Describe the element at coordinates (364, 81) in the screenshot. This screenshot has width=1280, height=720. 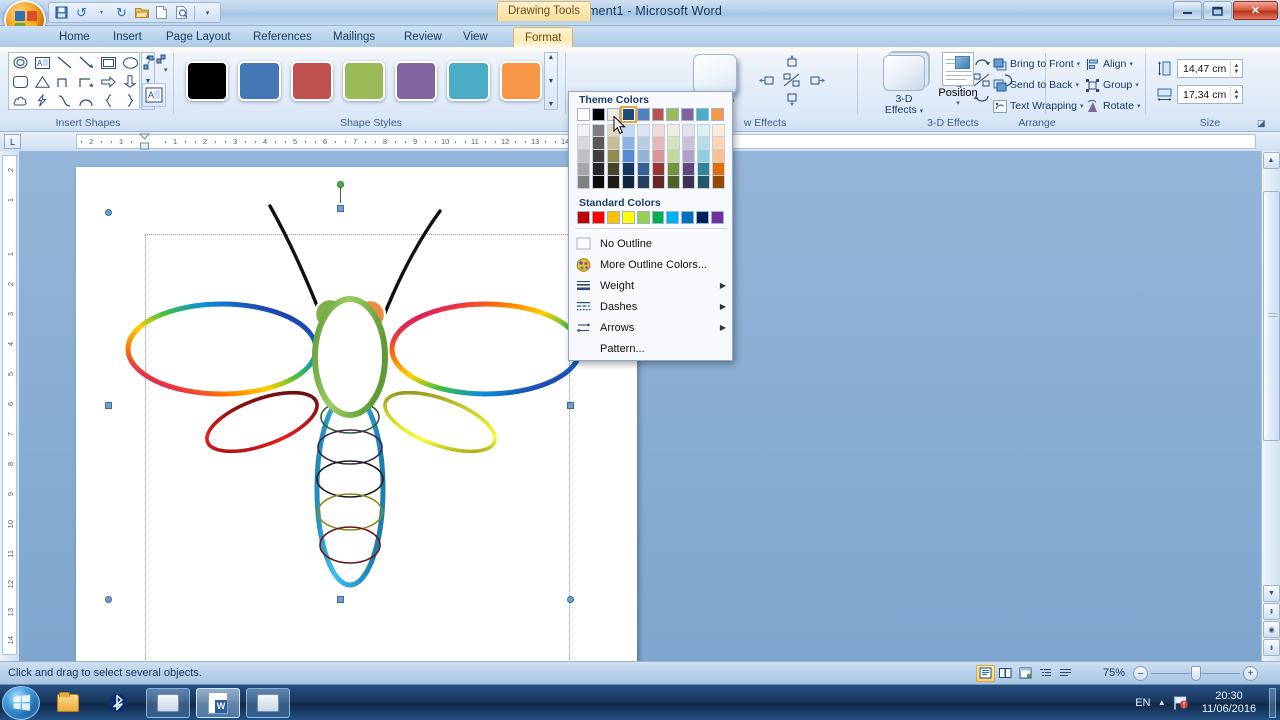
I see `shape-style-green` at that location.